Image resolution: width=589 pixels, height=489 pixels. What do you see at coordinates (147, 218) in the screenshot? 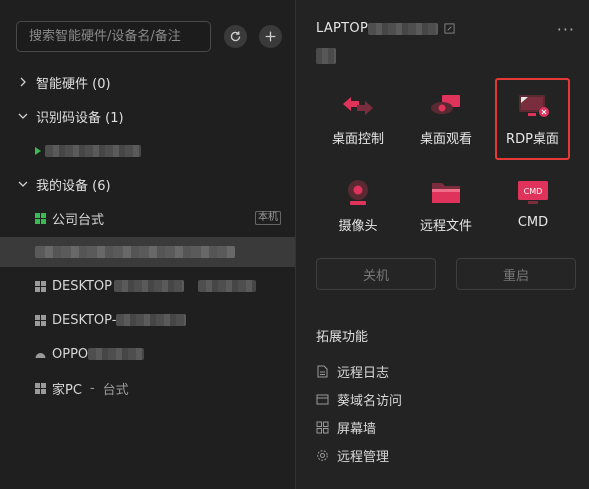
I see `device-row: 公司台式 本机` at bounding box center [147, 218].